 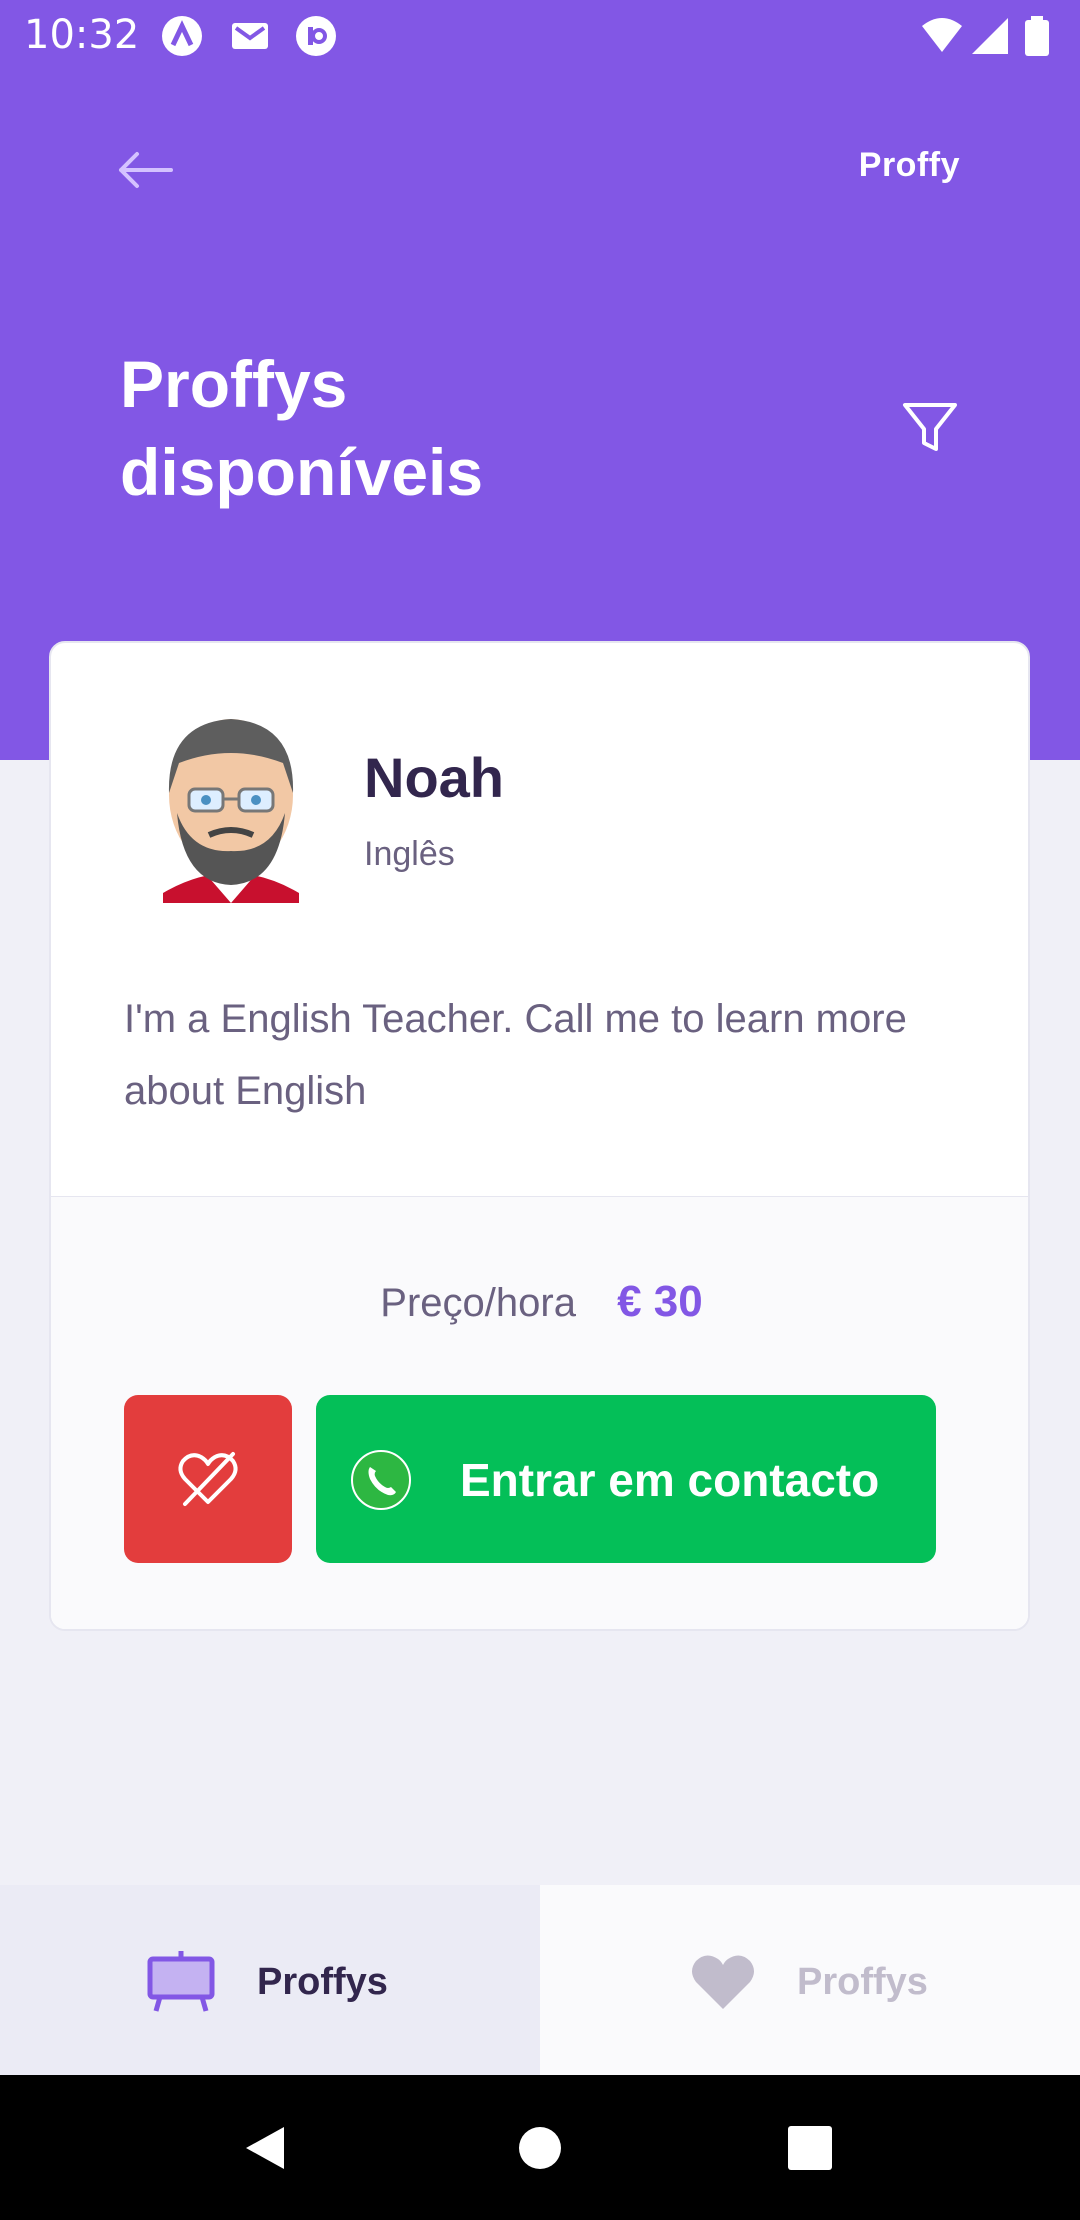 What do you see at coordinates (862, 1982) in the screenshot?
I see `tab-favorites-label: Proffys` at bounding box center [862, 1982].